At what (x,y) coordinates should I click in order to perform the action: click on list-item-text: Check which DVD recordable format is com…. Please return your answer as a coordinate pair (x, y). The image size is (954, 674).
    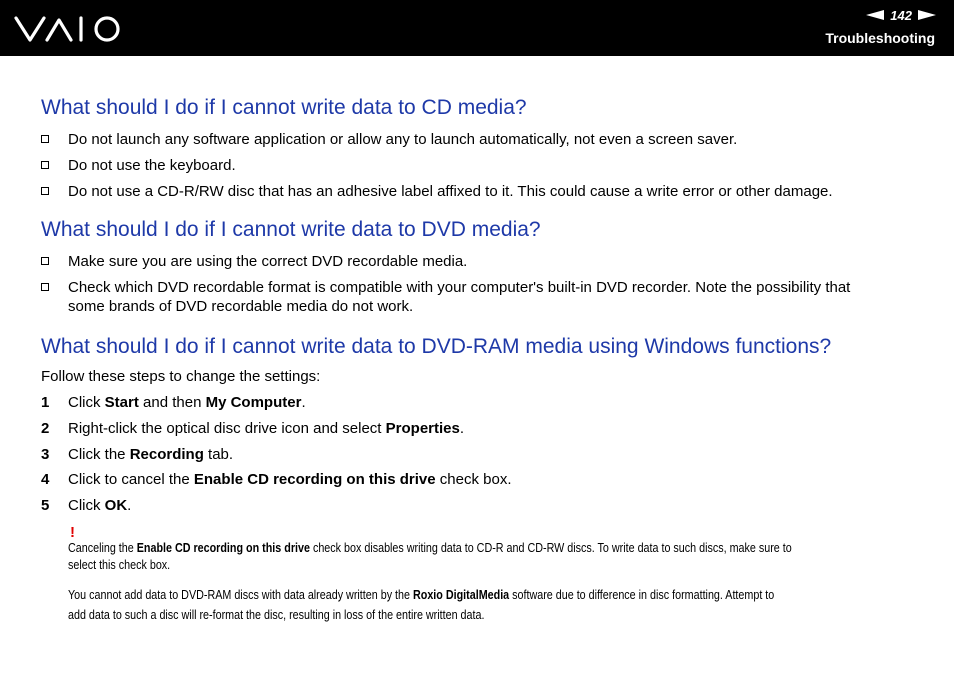
    Looking at the image, I should click on (459, 287).